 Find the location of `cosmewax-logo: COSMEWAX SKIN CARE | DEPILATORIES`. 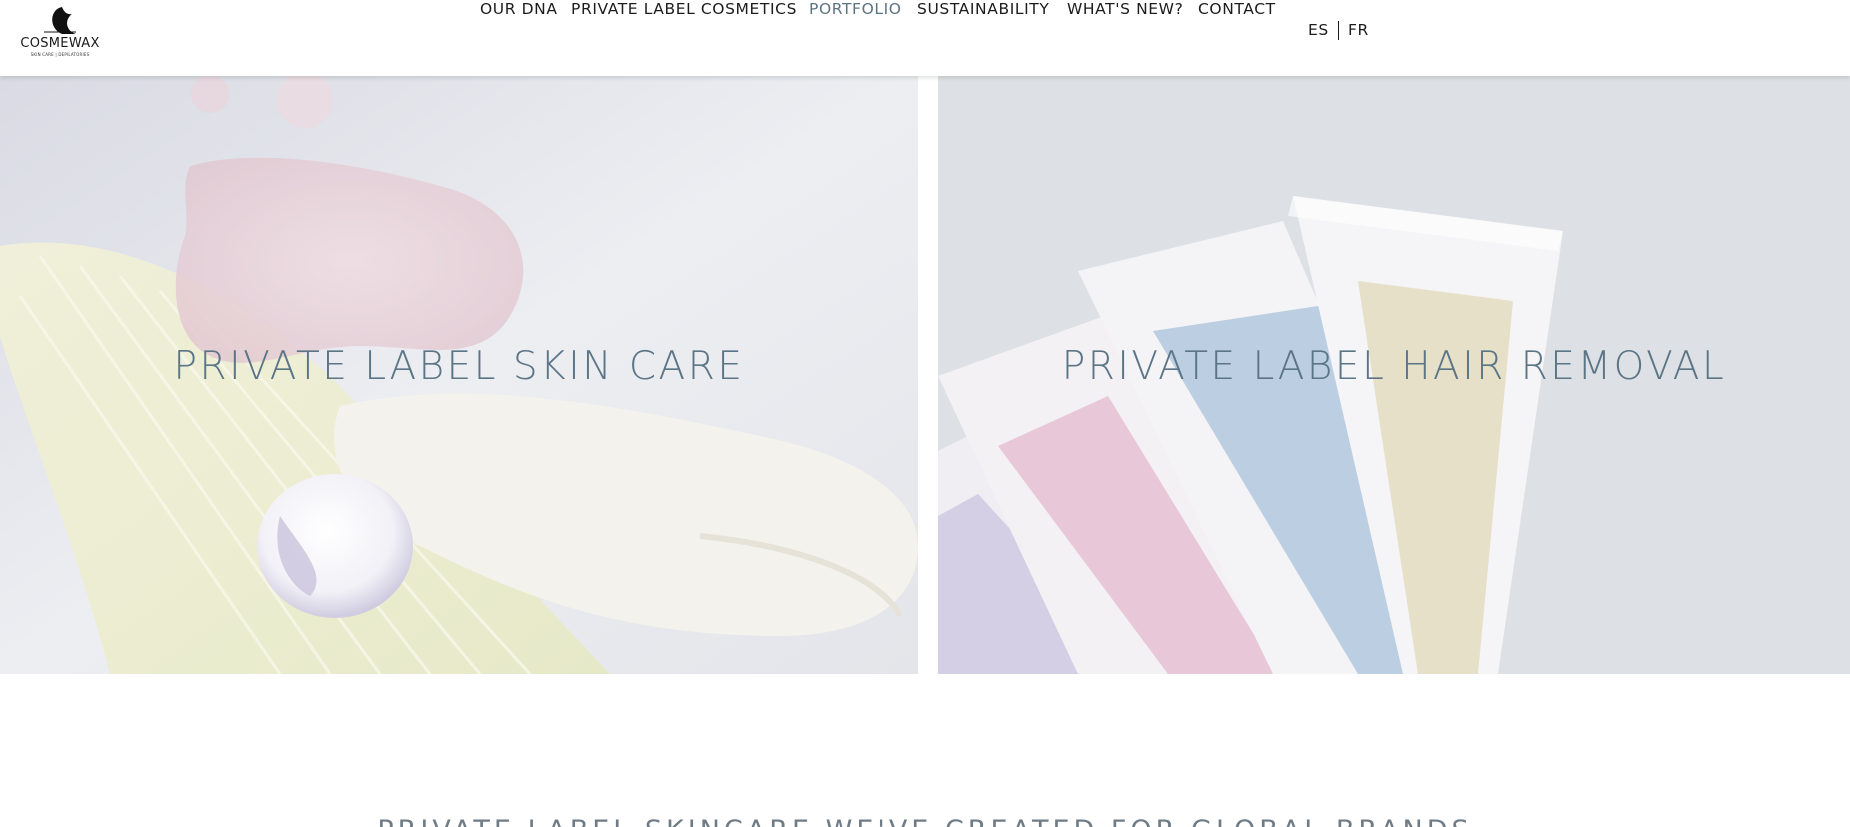

cosmewax-logo: COSMEWAX SKIN CARE | DEPILATORIES is located at coordinates (60, 32).